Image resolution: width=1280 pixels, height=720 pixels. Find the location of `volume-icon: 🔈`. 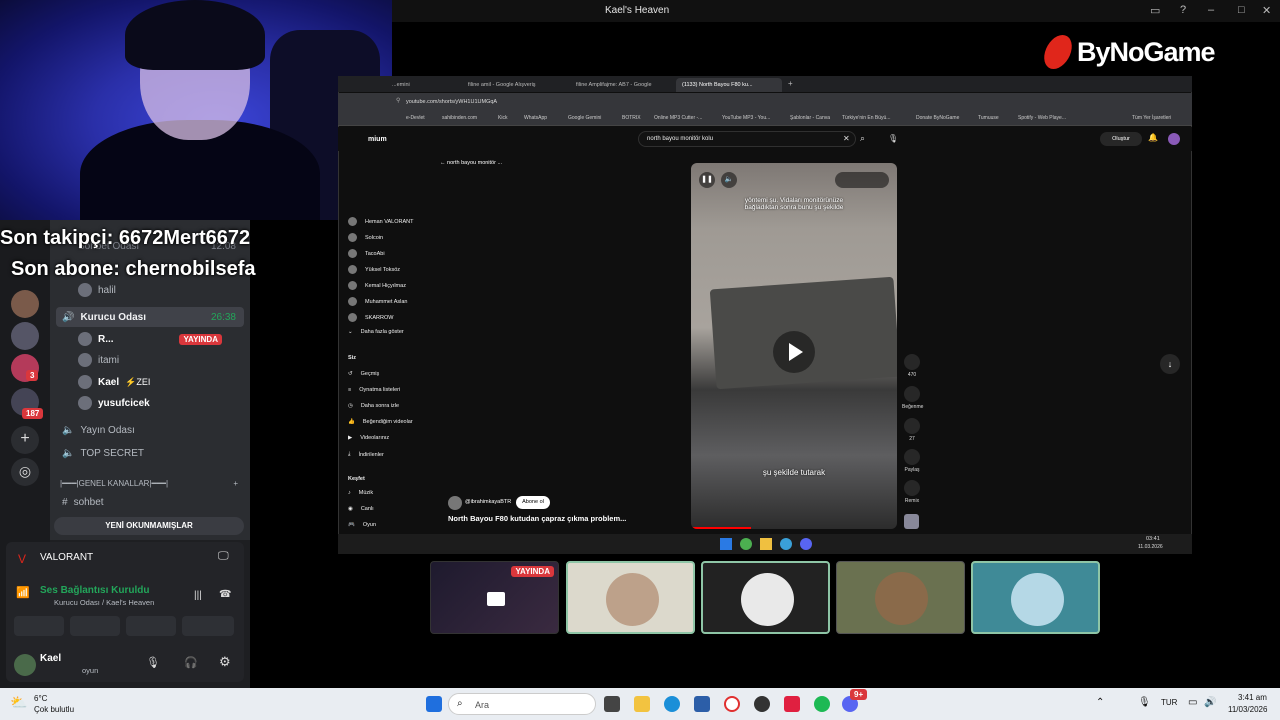

volume-icon: 🔈 is located at coordinates (729, 180).